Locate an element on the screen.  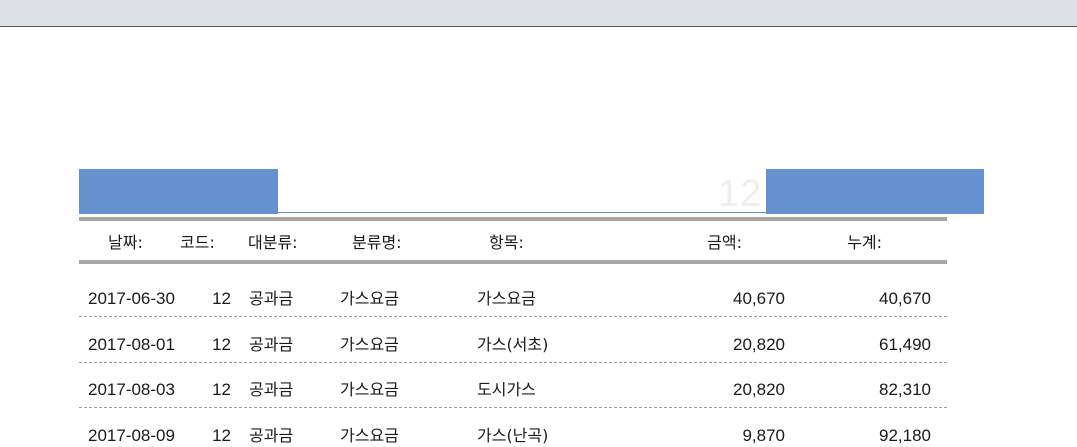
cell-cumulative: 92,180 is located at coordinates (905, 435).